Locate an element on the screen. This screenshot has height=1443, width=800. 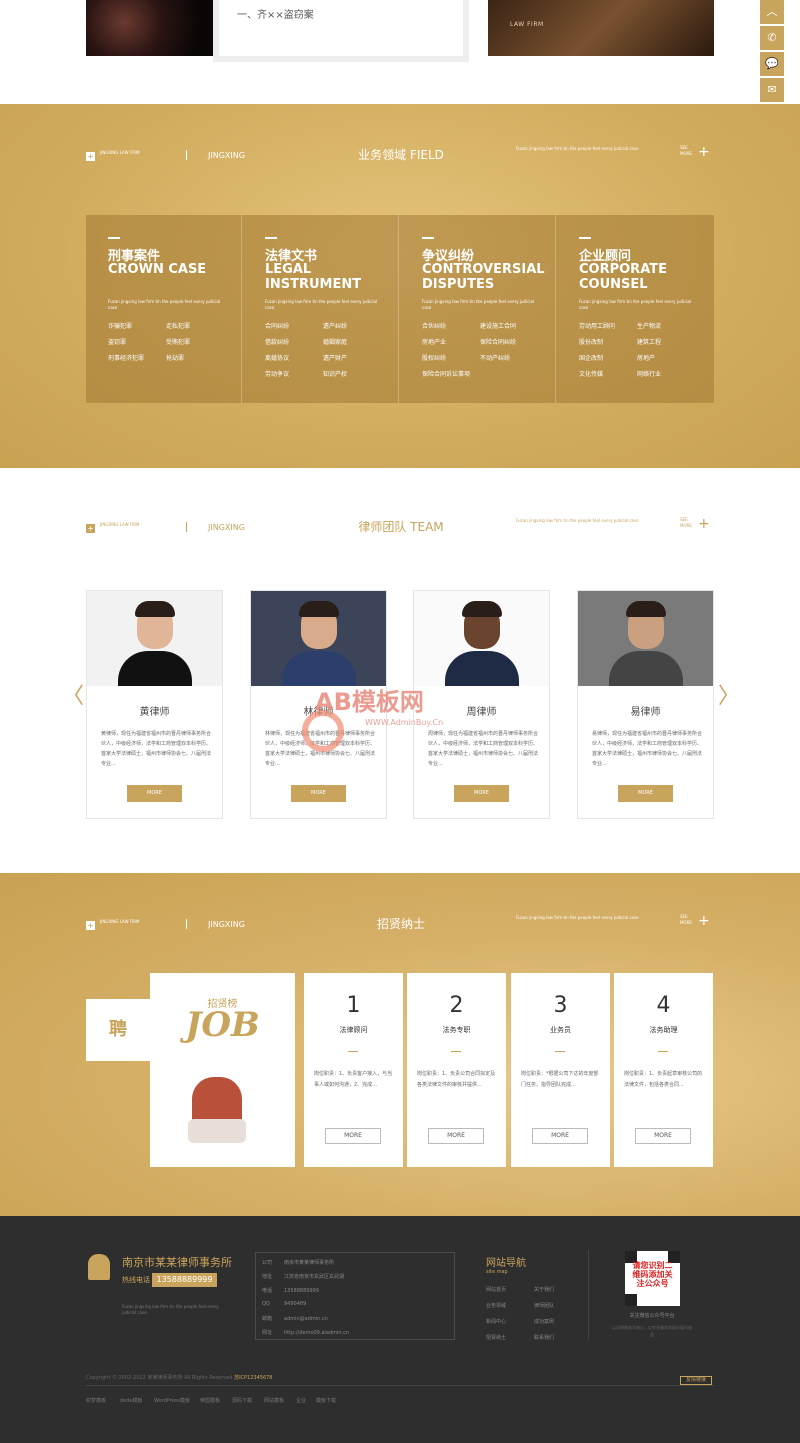
card-link: 抢劫罪 is located at coordinates (195, 361).